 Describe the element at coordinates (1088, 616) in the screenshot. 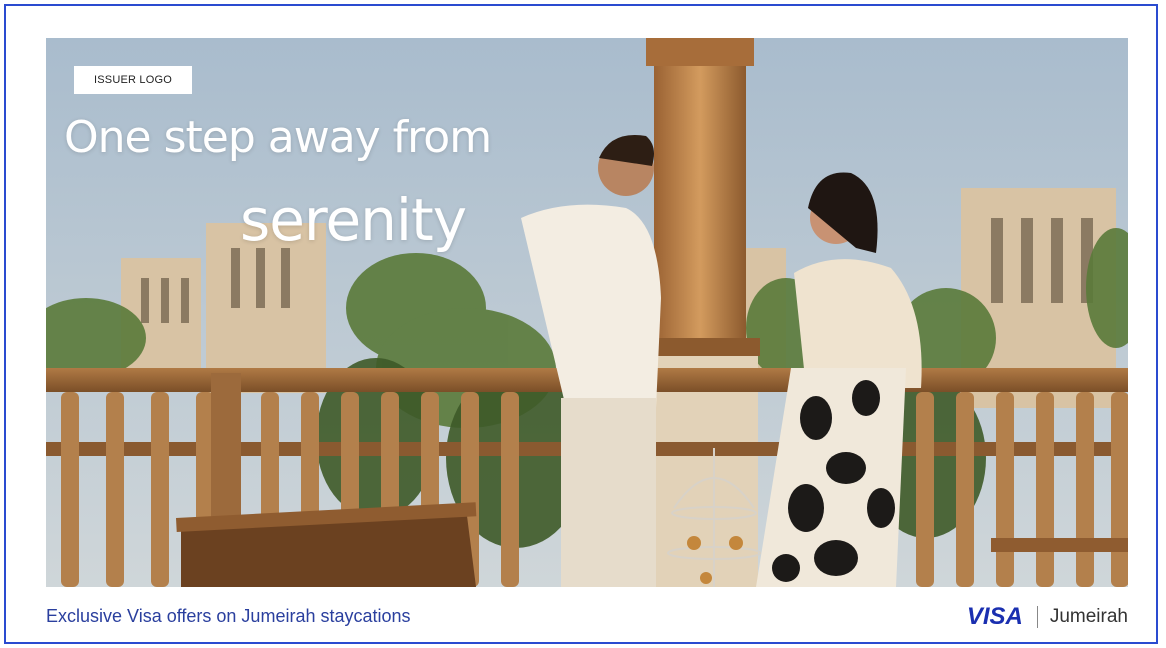

I see `jumeirah-logo: Jumeirah` at that location.